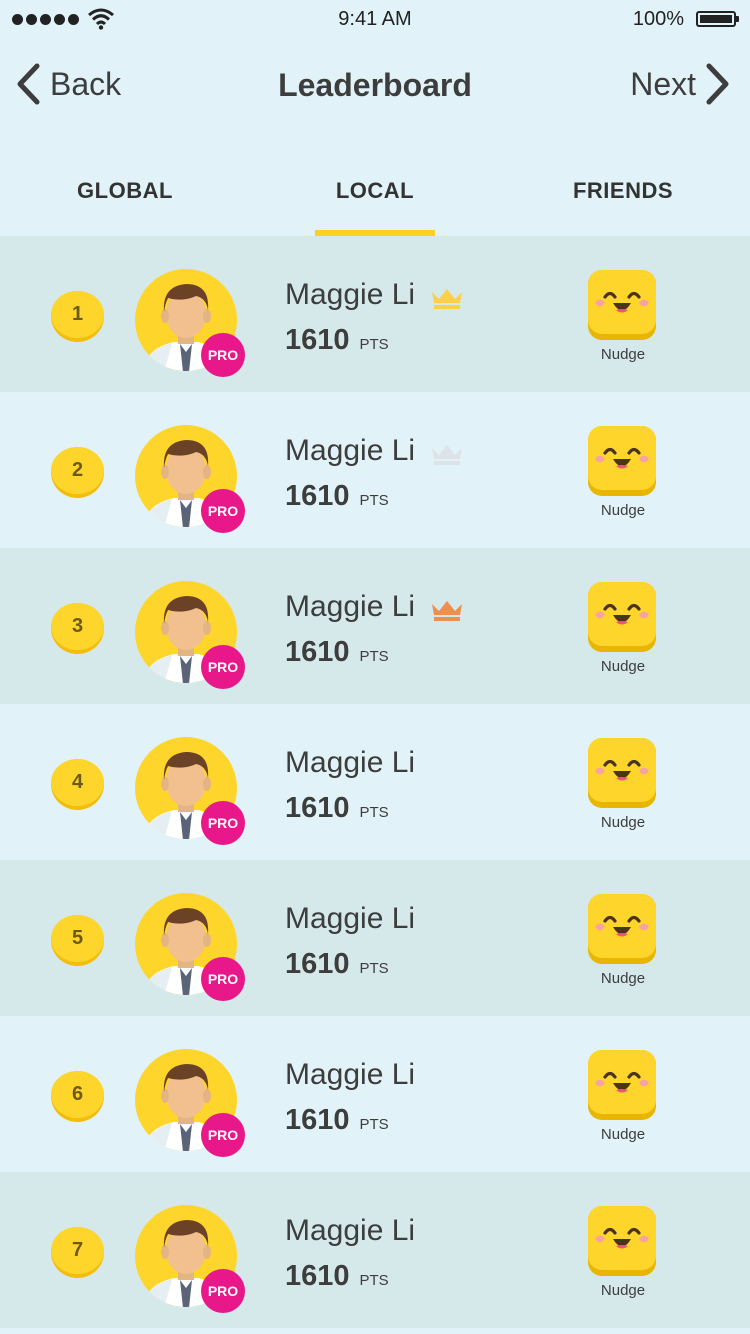 The height and width of the screenshot is (1334, 750). I want to click on rank-badge: 1, so click(77, 316).